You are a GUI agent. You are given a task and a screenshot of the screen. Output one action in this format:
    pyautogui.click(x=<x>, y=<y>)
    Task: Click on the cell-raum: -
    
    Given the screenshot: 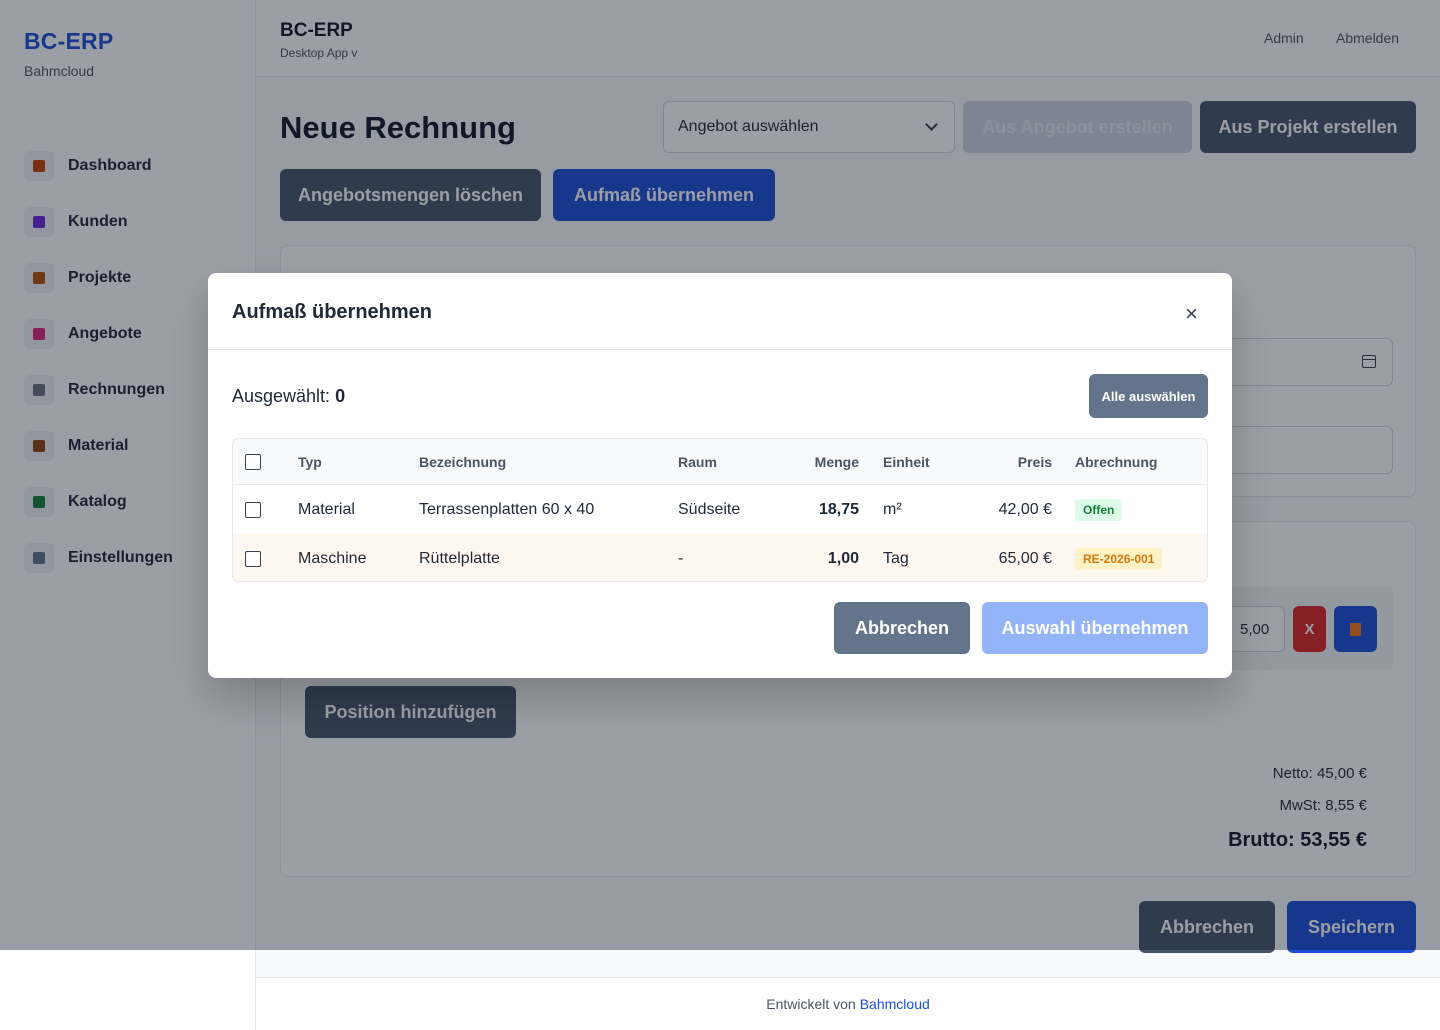 What is the action you would take?
    pyautogui.click(x=681, y=558)
    